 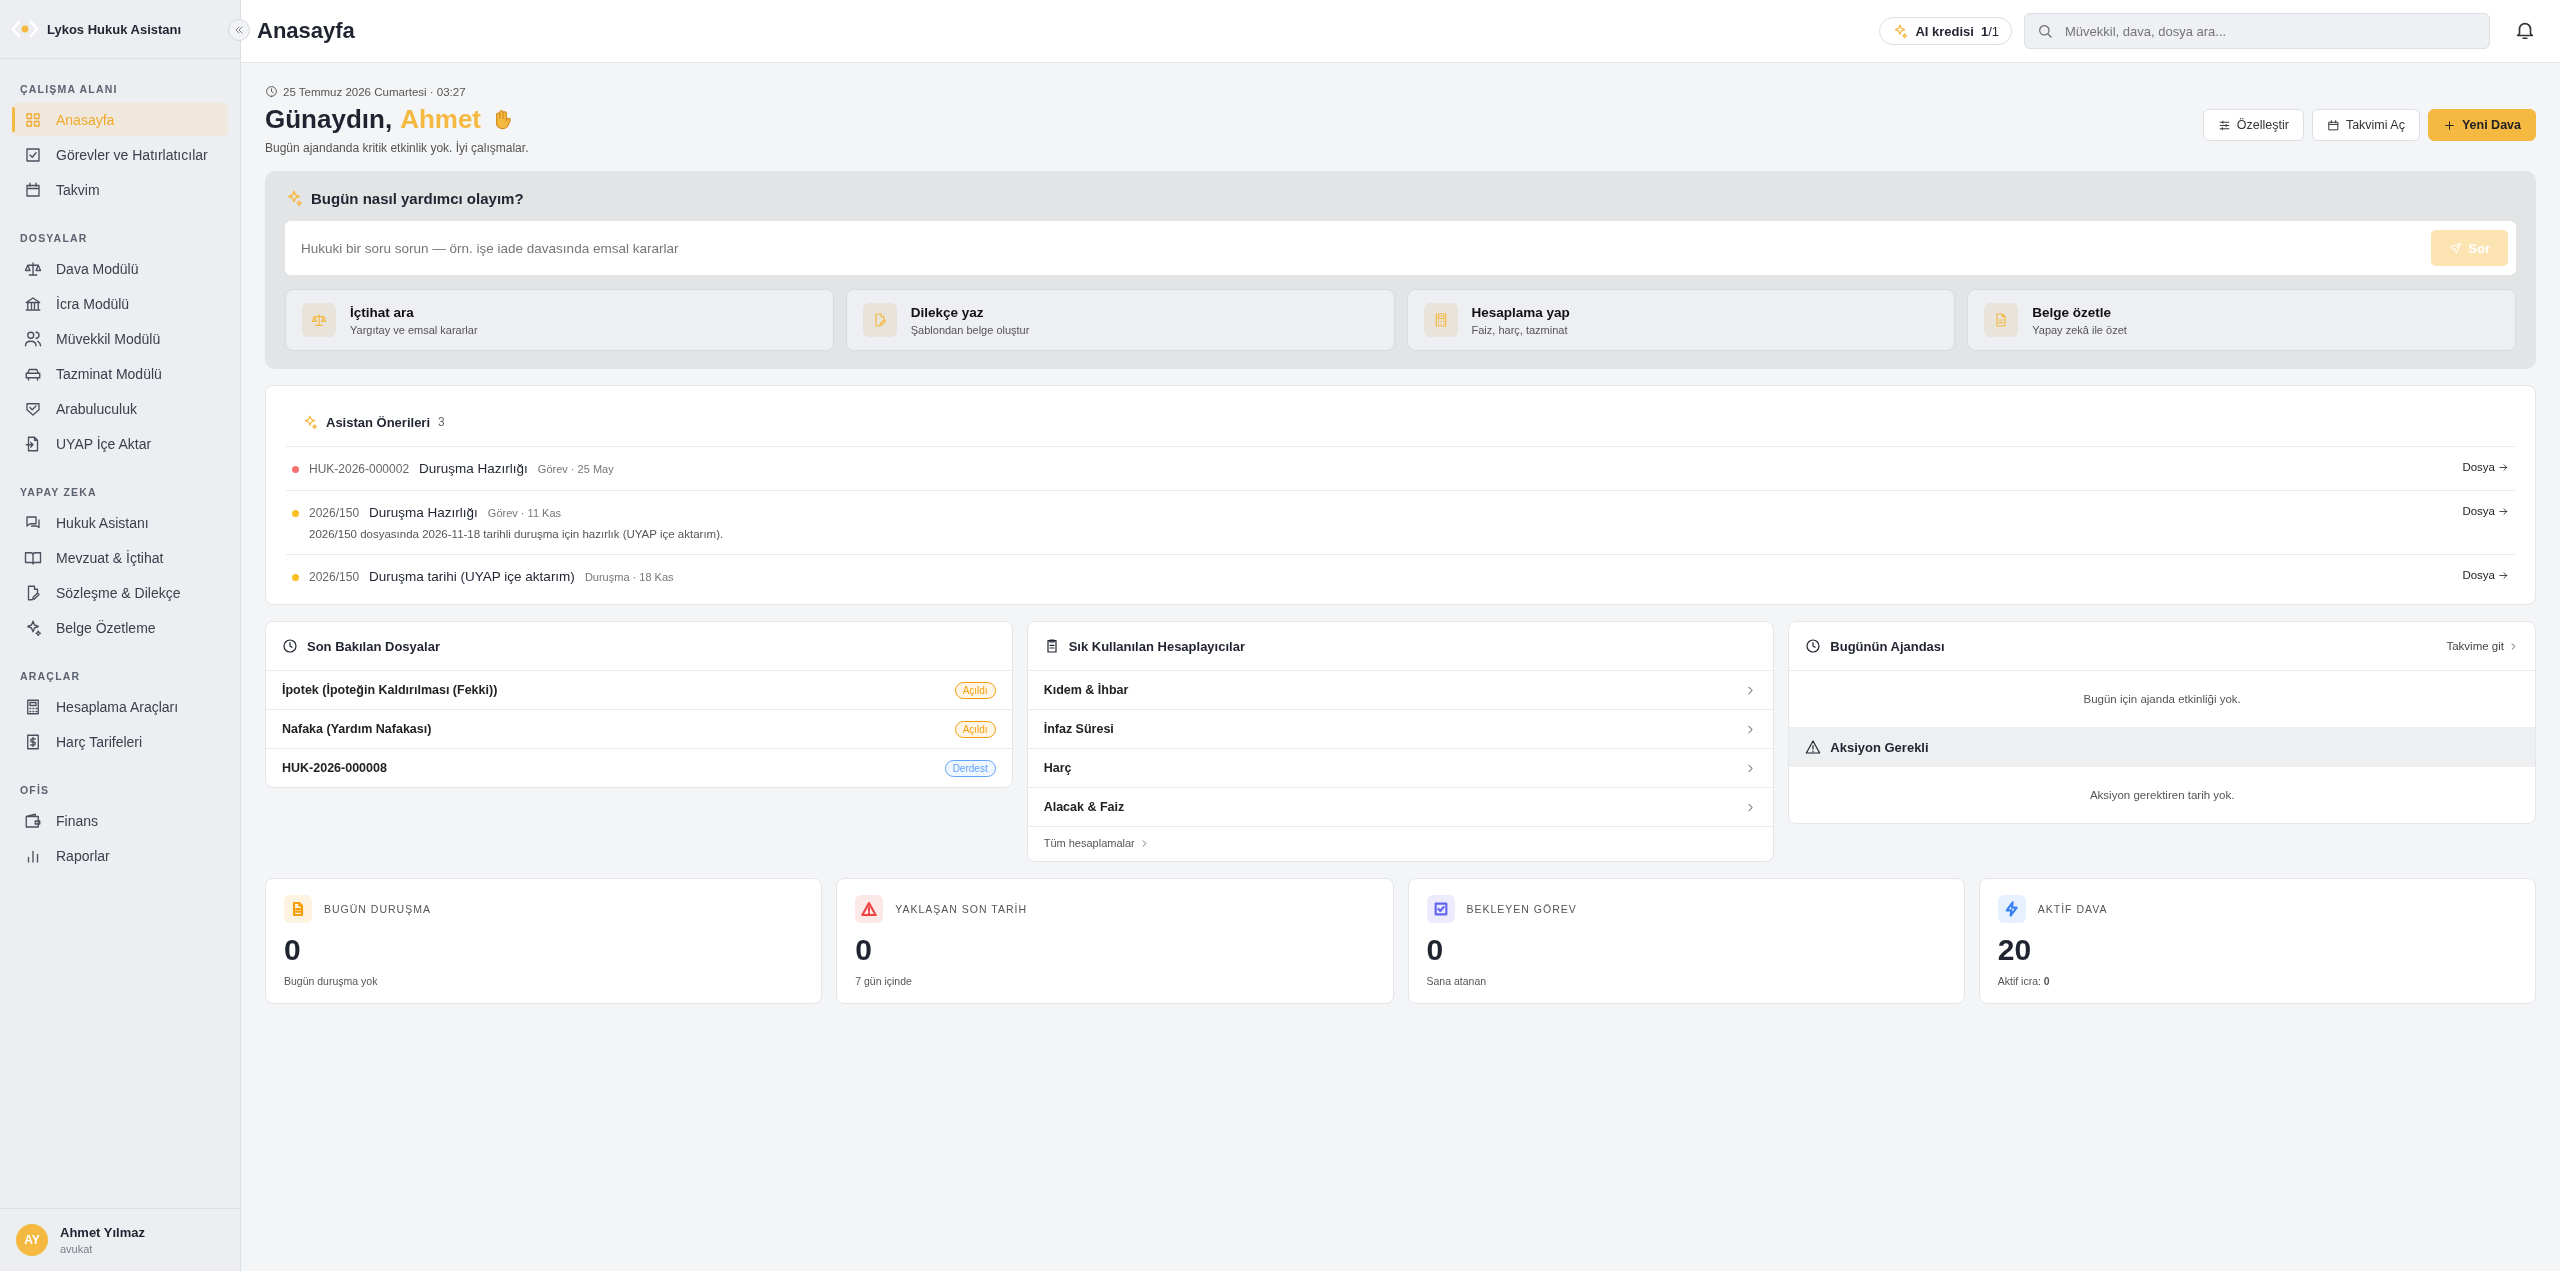 What do you see at coordinates (1887, 646) in the screenshot?
I see `card-title: Bugünün Ajandası` at bounding box center [1887, 646].